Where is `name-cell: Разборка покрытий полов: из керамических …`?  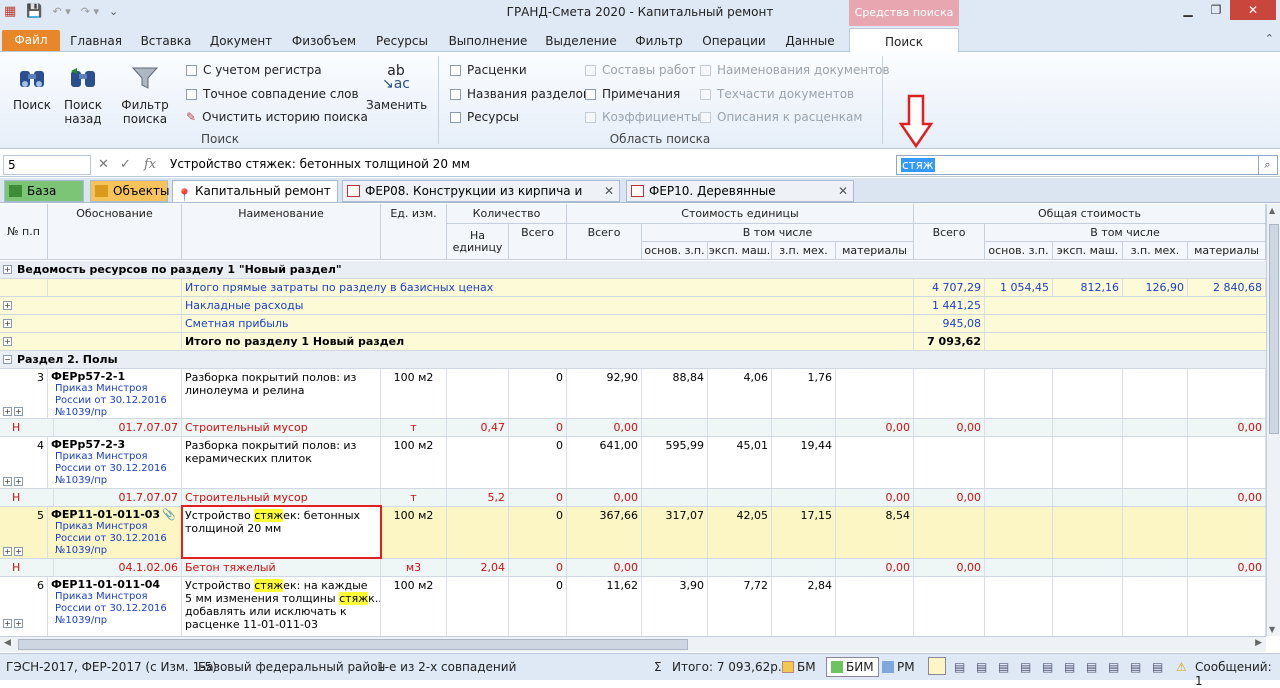 name-cell: Разборка покрытий полов: из керамических … is located at coordinates (281, 462).